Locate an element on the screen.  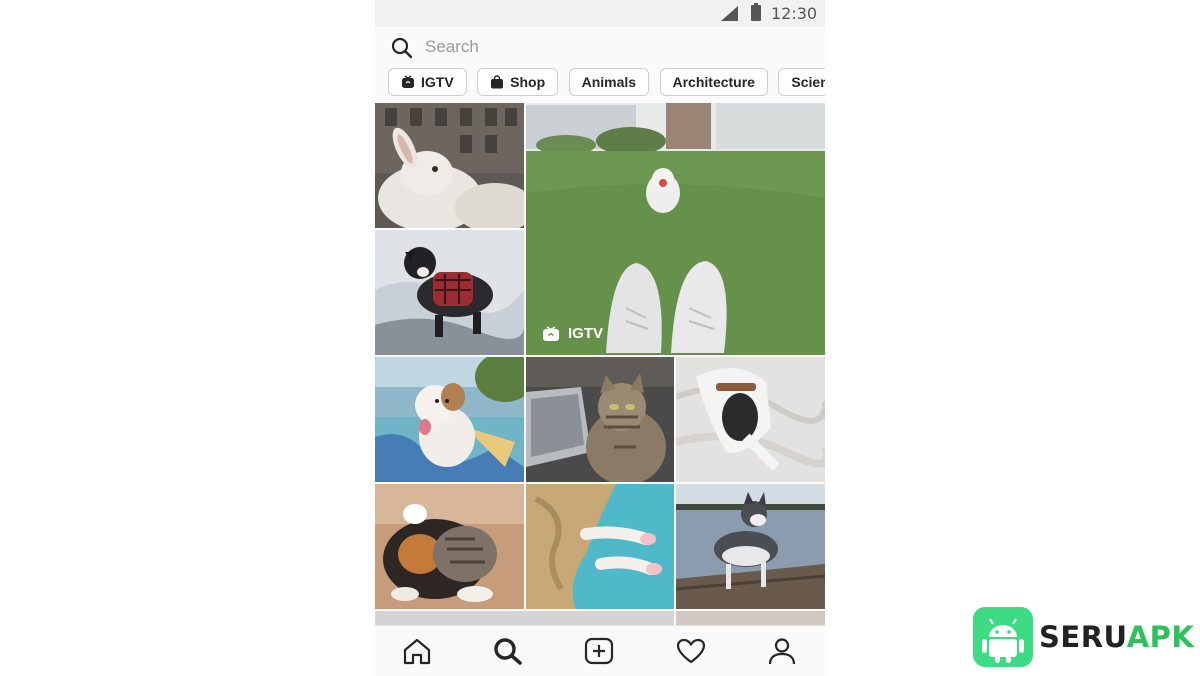
chip-architecture: Architecture is located at coordinates (713, 82).